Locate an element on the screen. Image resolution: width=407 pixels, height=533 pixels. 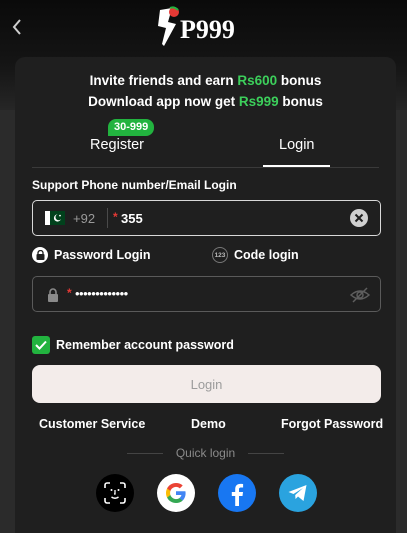
phone-field: +92 * 355 is located at coordinates (206, 218).